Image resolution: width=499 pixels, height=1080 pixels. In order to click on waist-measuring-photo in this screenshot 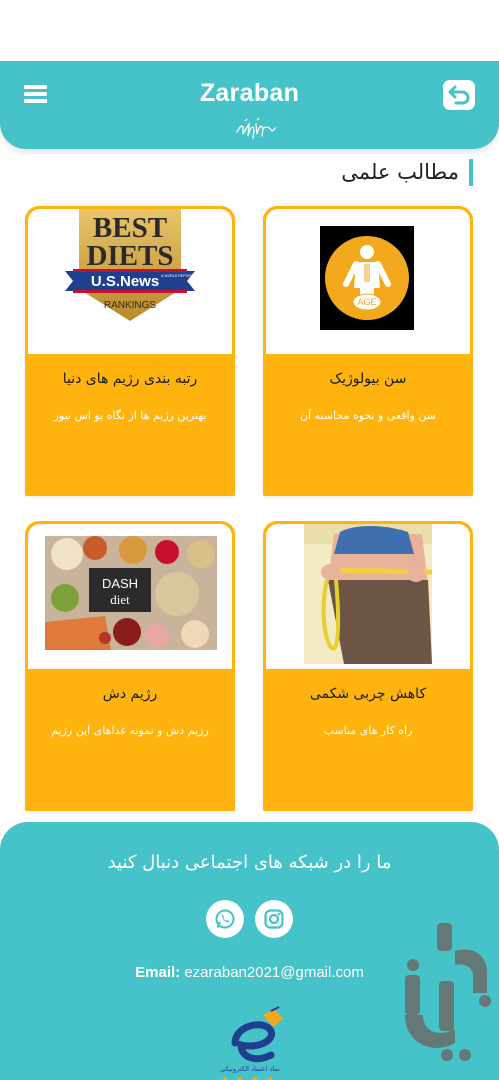, I will do `click(368, 594)`.